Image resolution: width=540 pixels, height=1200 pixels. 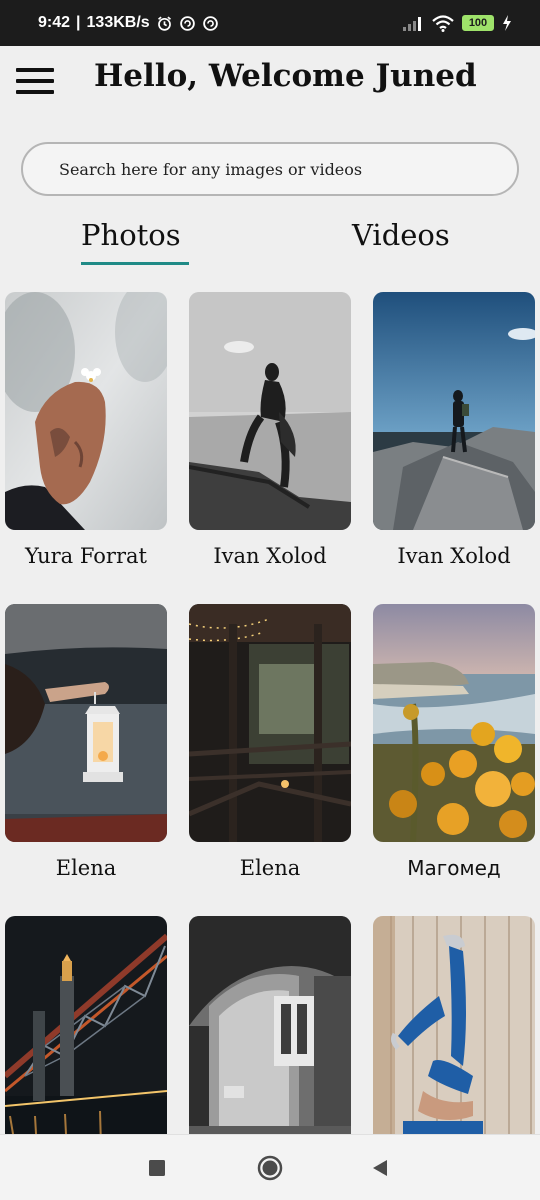 I want to click on system-nav-bar, so click(x=270, y=1167).